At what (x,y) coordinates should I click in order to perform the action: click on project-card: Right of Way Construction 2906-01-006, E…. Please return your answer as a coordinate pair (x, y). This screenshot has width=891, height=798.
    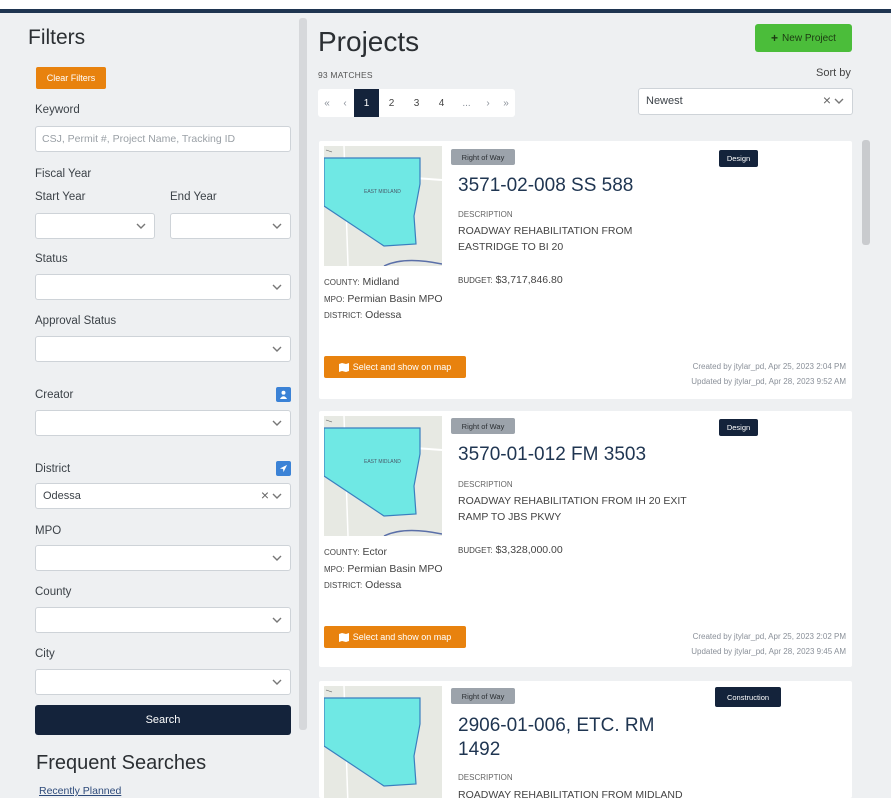
    Looking at the image, I should click on (585, 739).